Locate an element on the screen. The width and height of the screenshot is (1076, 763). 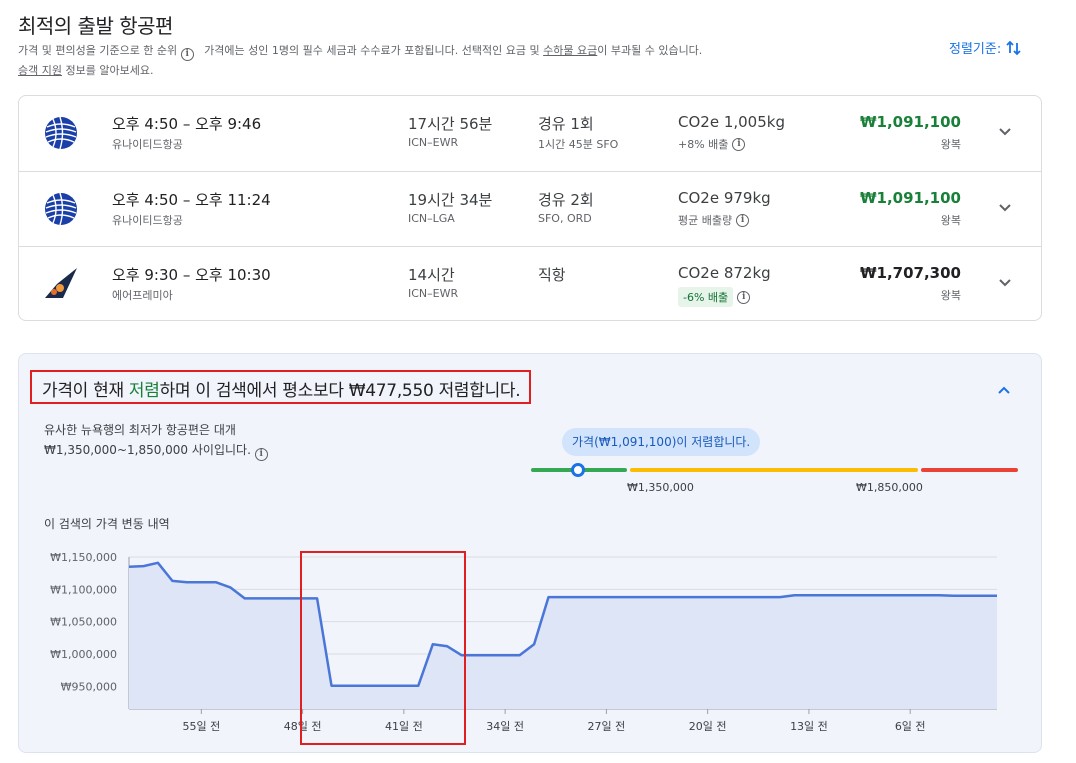
co2-detail: -6% 배출 i is located at coordinates (714, 297).